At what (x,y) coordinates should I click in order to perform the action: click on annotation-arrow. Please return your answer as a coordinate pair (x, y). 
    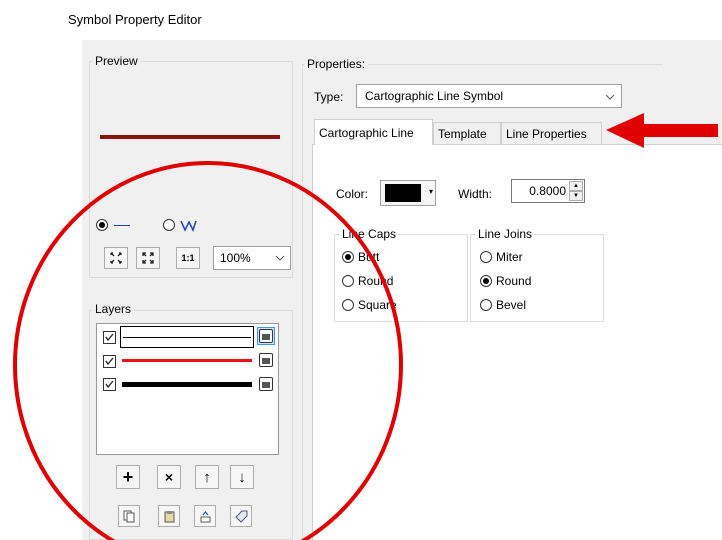
    Looking at the image, I should click on (662, 130).